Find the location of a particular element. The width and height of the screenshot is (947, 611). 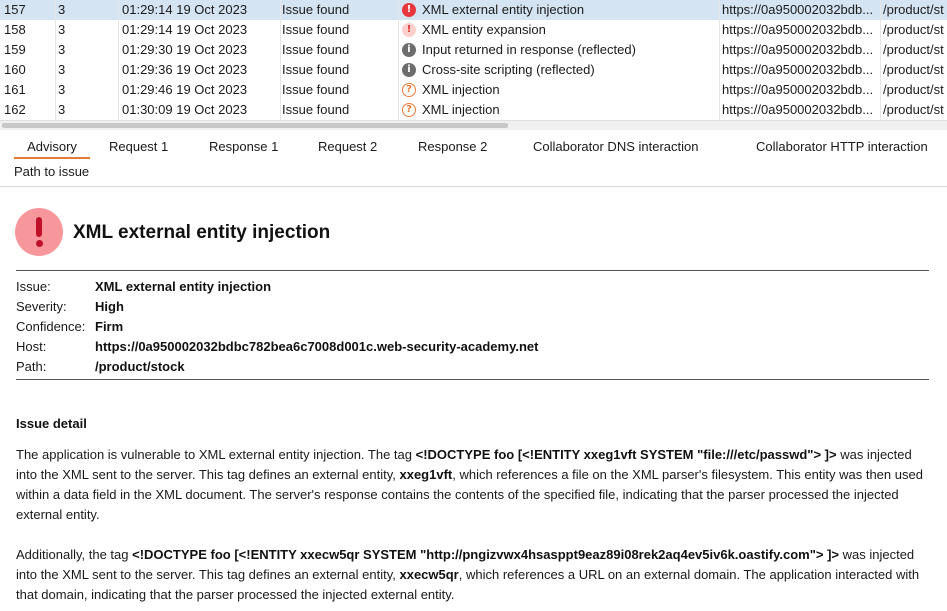

severity-value: High is located at coordinates (109, 306).